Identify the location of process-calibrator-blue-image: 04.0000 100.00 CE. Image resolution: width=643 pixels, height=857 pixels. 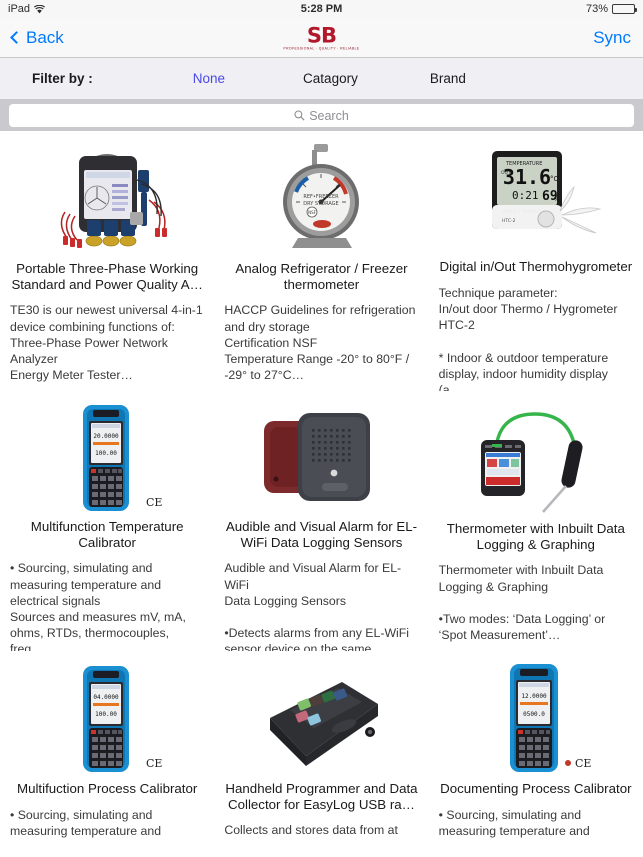
(107, 718).